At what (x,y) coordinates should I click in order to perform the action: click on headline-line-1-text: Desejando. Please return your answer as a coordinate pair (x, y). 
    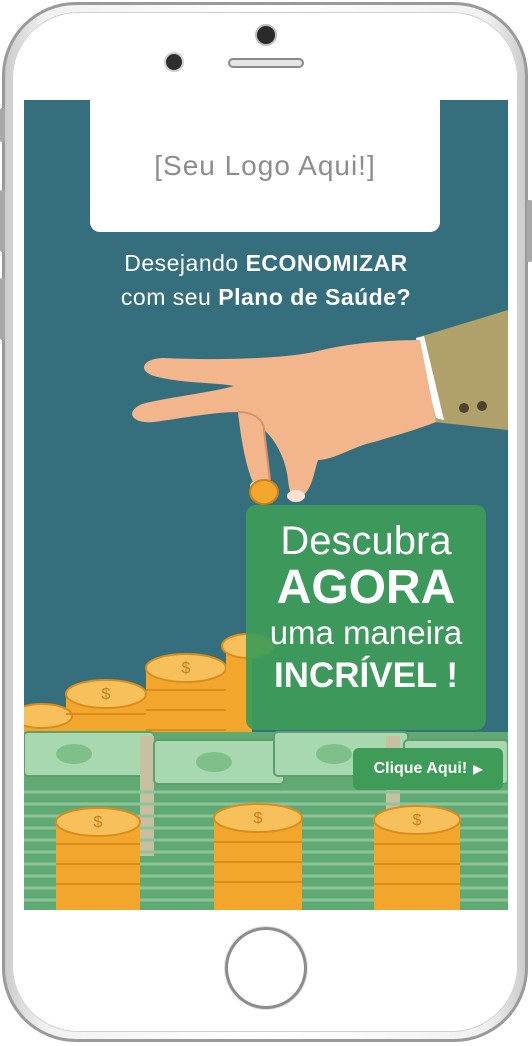
    Looking at the image, I should click on (185, 263).